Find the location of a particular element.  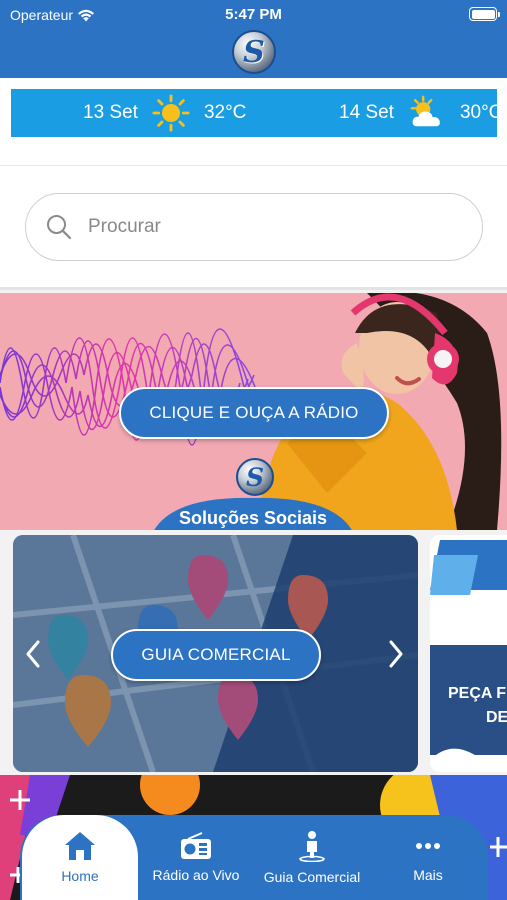

radio-icon is located at coordinates (196, 845).